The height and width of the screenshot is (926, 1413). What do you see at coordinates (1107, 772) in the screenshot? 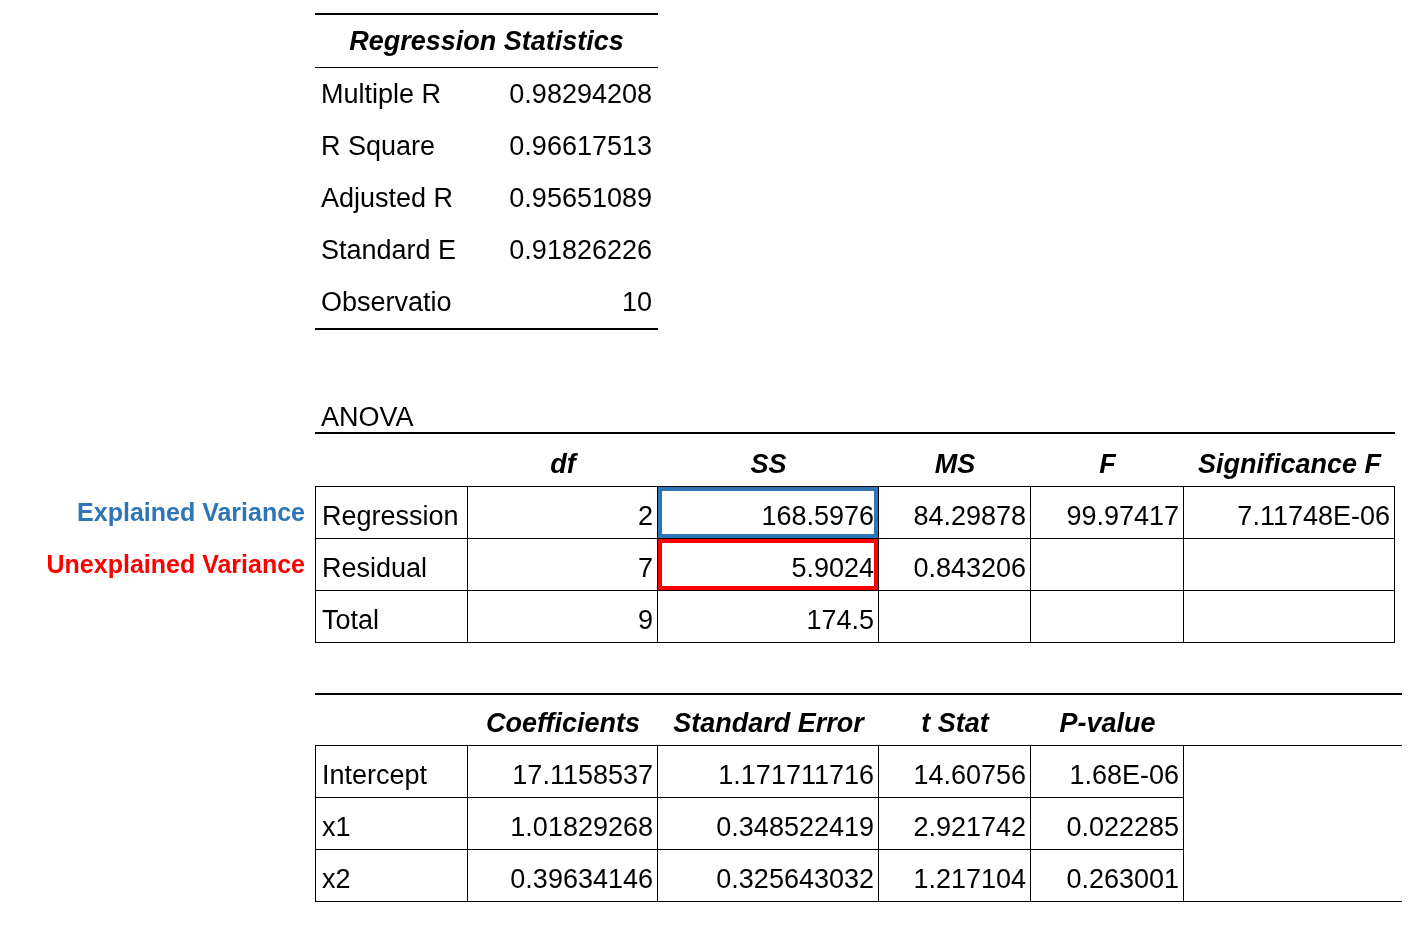
I see `table-cell: 1.68E-06` at bounding box center [1107, 772].